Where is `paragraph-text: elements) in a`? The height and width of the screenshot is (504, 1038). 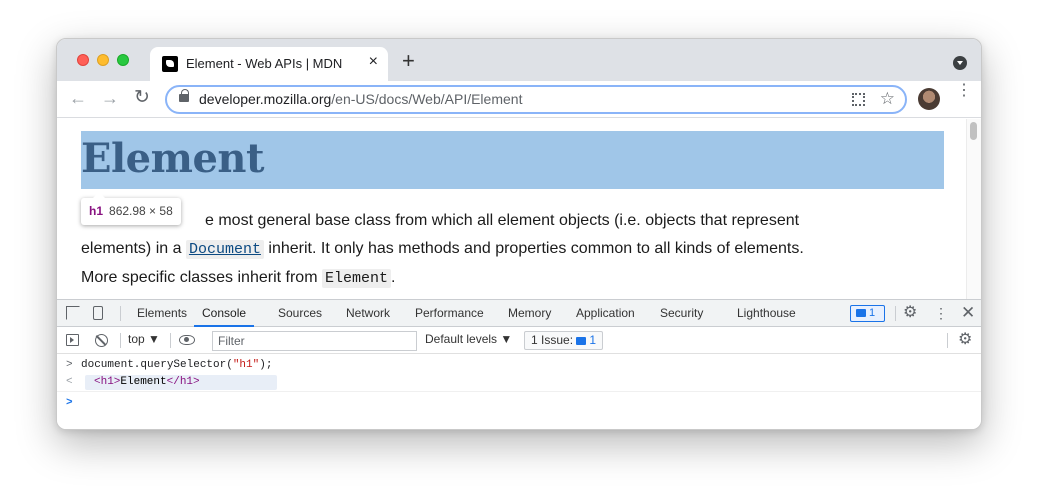
paragraph-text: elements) in a is located at coordinates (133, 248).